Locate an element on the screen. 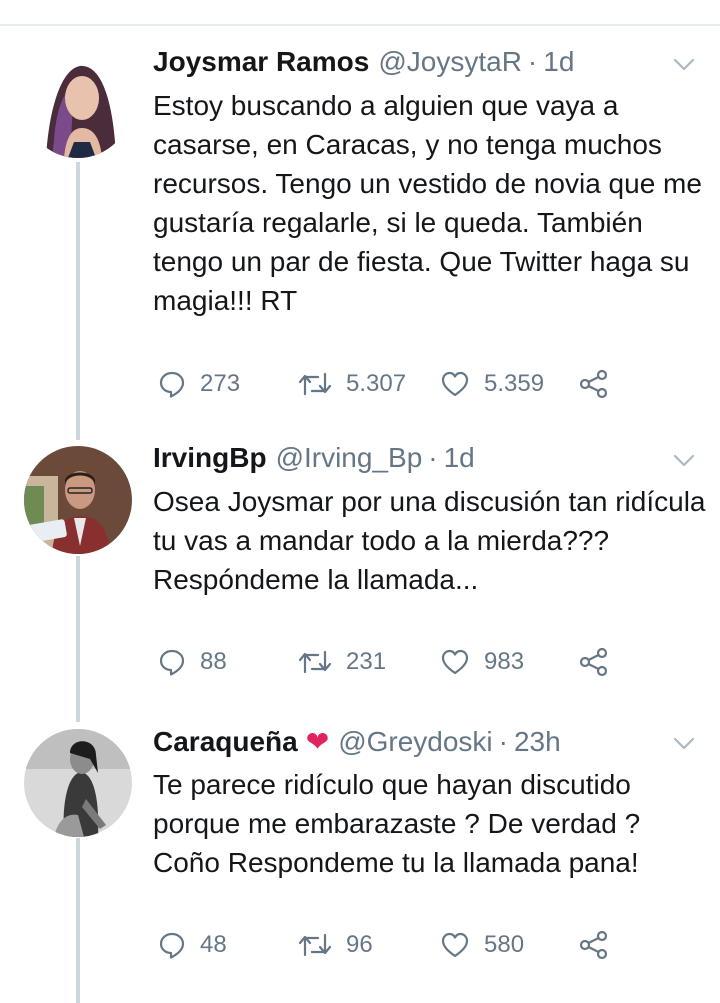 Image resolution: width=720 pixels, height=1003 pixels. retweet-count: 96 is located at coordinates (359, 944).